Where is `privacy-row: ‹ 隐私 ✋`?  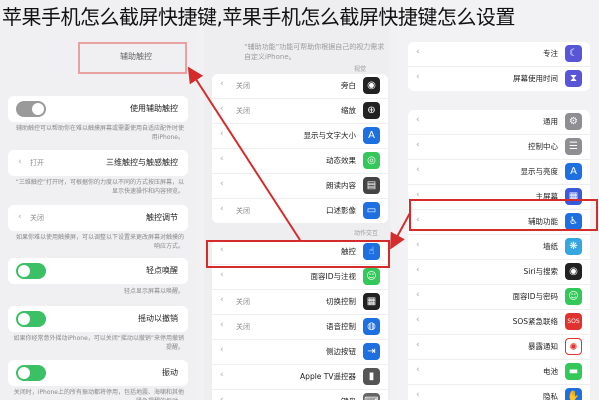
privacy-row: ‹ 隐私 ✋ is located at coordinates (499, 392).